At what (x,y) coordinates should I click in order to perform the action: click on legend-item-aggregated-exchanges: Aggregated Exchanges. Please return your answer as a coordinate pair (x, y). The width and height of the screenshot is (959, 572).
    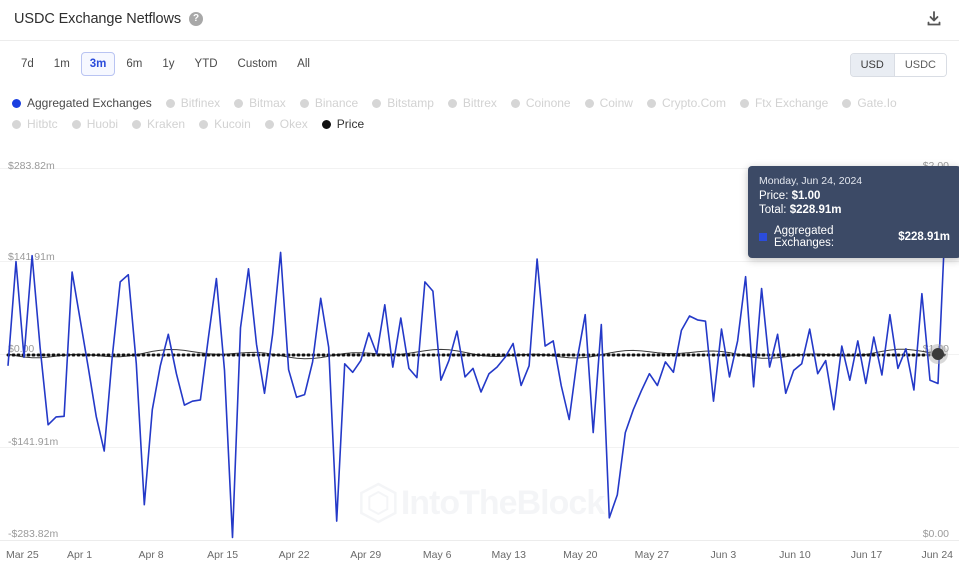
    Looking at the image, I should click on (82, 103).